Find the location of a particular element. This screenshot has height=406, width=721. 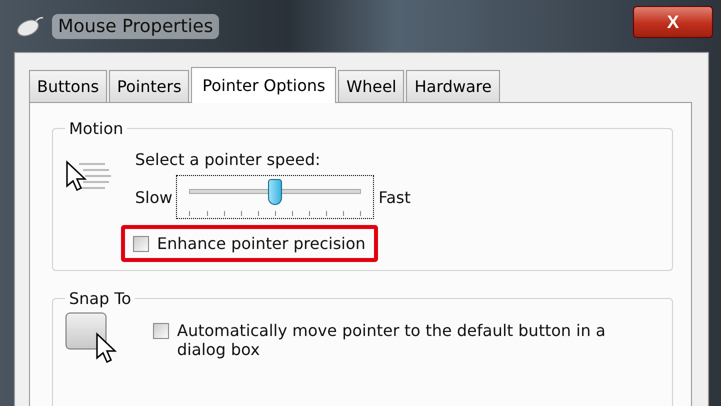

tab: Hardware is located at coordinates (453, 86).